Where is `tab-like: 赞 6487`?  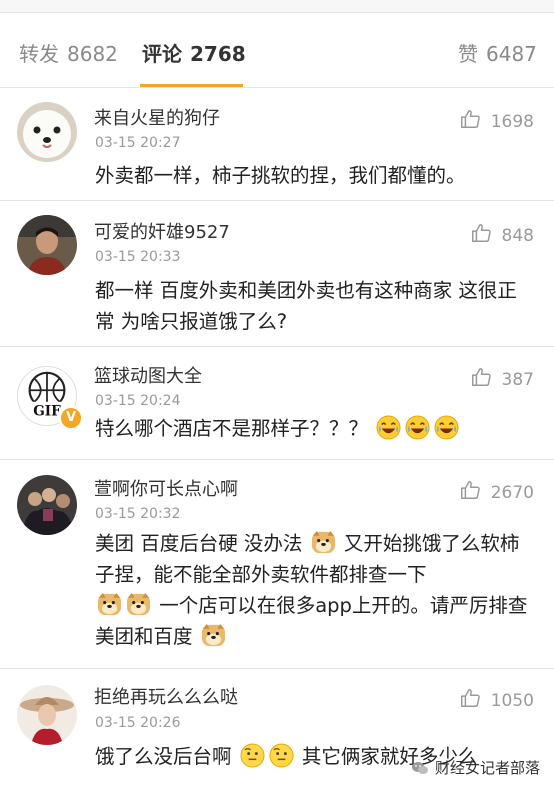
tab-like: 赞 6487 is located at coordinates (497, 54).